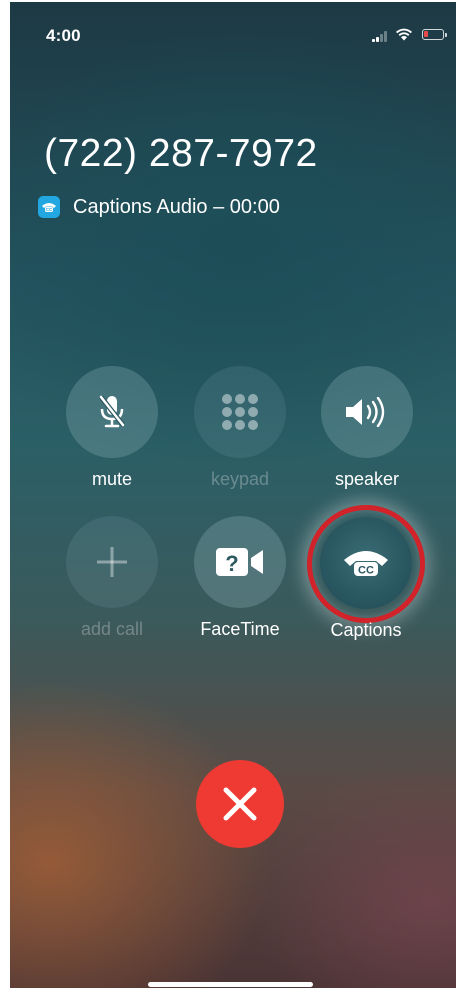 Image resolution: width=459 pixels, height=995 pixels. What do you see at coordinates (112, 479) in the screenshot?
I see `mute-label: mute` at bounding box center [112, 479].